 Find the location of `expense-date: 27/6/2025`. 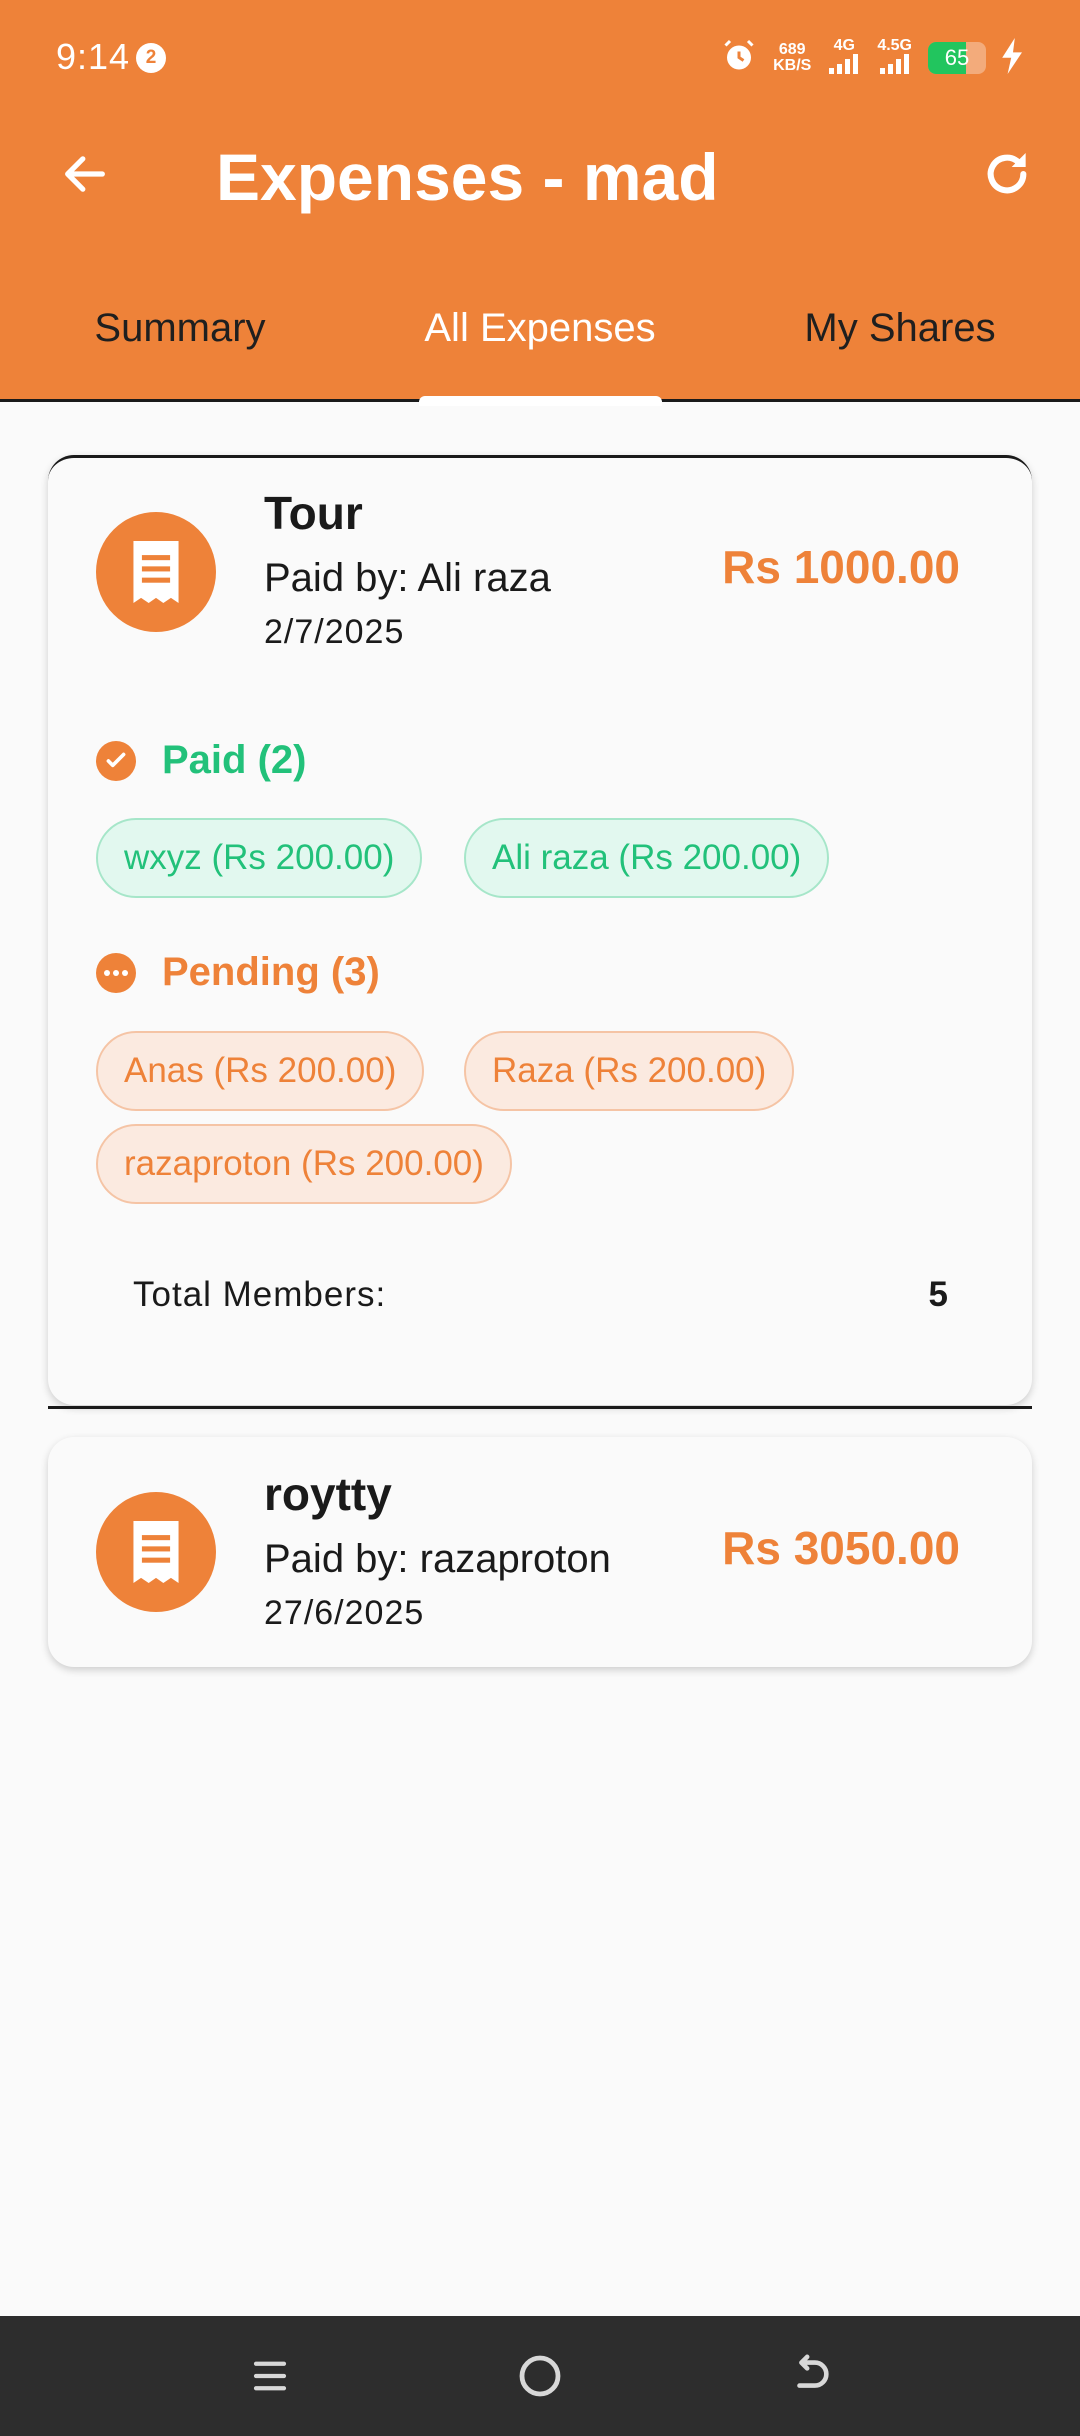

expense-date: 27/6/2025 is located at coordinates (344, 1613).